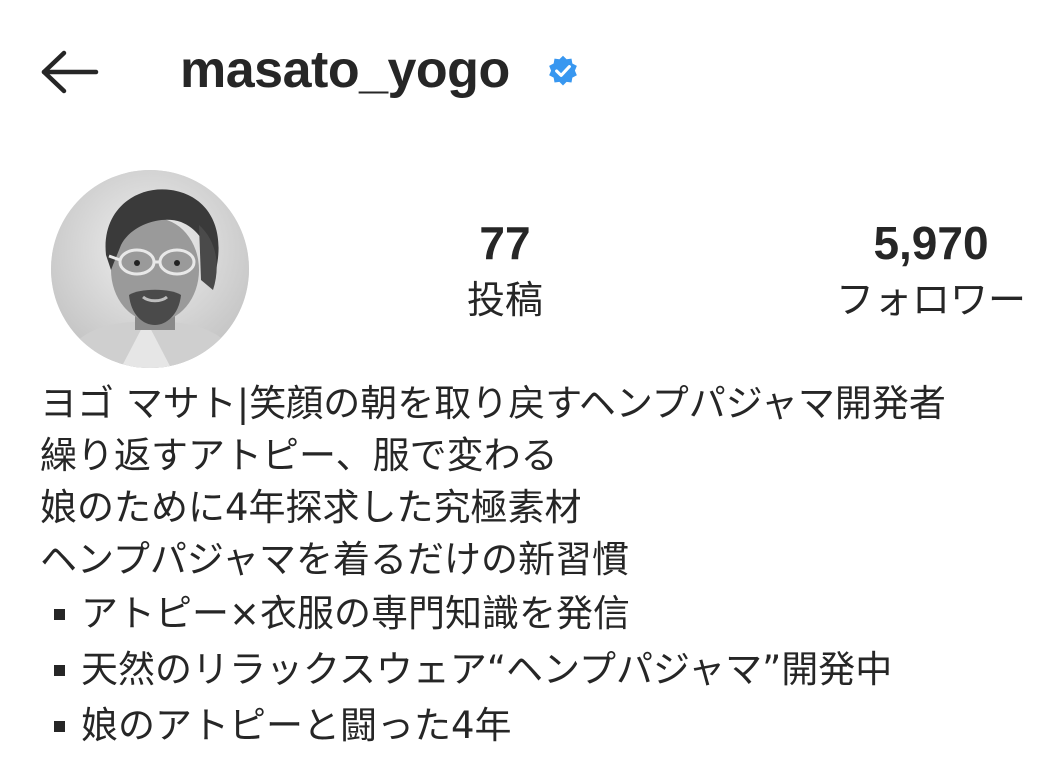 The width and height of the screenshot is (1040, 780). I want to click on bio-bullet-text: 娘のアトピーと闘った4年, so click(296, 725).